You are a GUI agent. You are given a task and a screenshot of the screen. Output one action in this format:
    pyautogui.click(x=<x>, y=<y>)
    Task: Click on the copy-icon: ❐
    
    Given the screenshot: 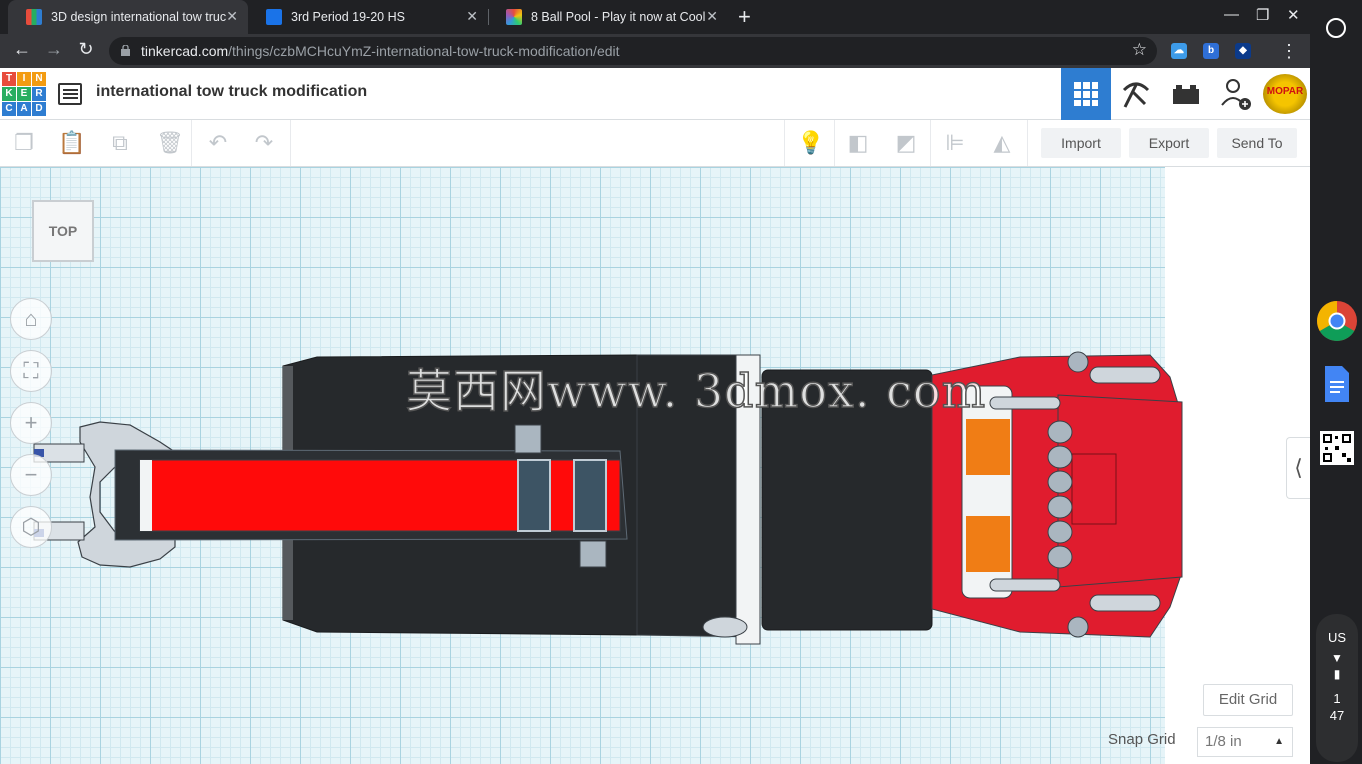 What is the action you would take?
    pyautogui.click(x=24, y=143)
    